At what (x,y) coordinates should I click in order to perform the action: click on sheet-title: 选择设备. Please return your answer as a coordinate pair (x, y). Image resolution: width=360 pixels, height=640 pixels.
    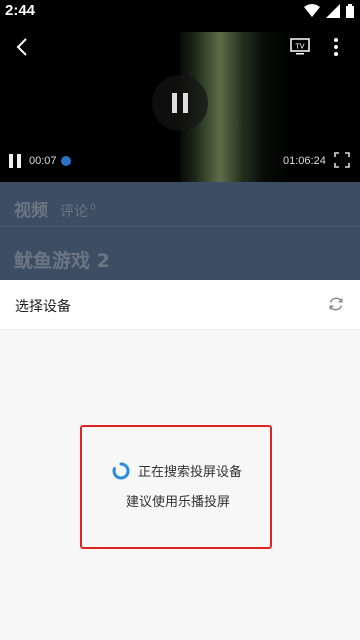
    Looking at the image, I should click on (43, 307).